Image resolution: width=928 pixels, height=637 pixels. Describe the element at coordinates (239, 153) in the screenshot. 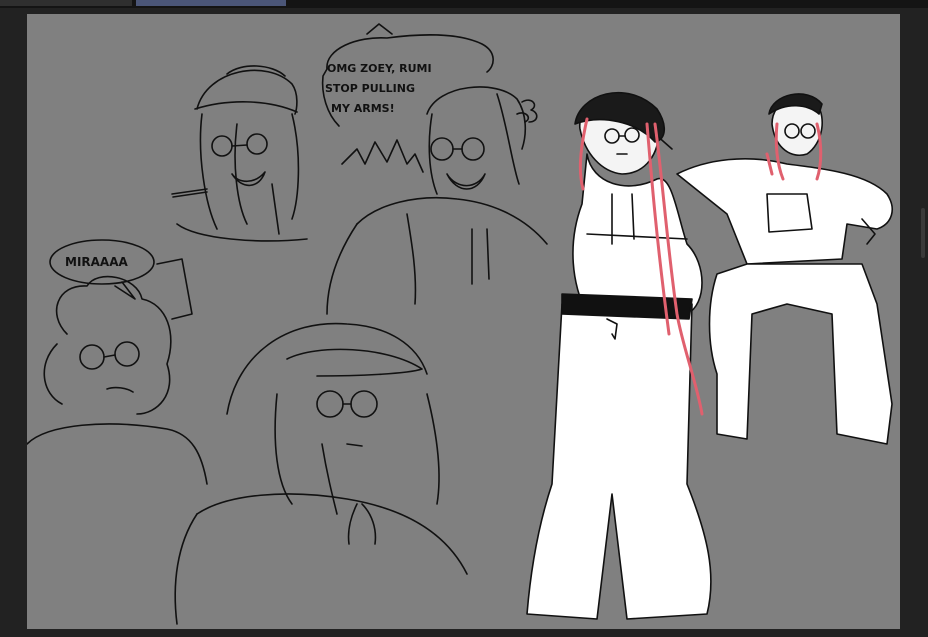

I see `sketch-character-cap` at that location.